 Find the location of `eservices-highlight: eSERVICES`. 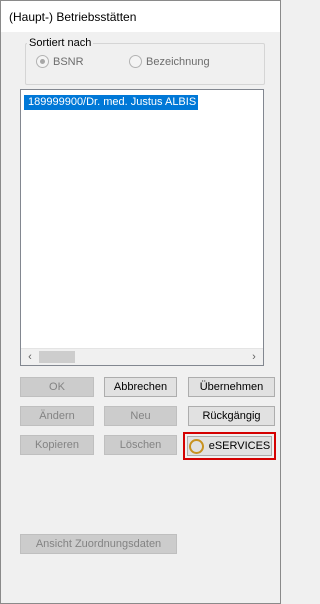

eservices-highlight: eSERVICES is located at coordinates (229, 446).